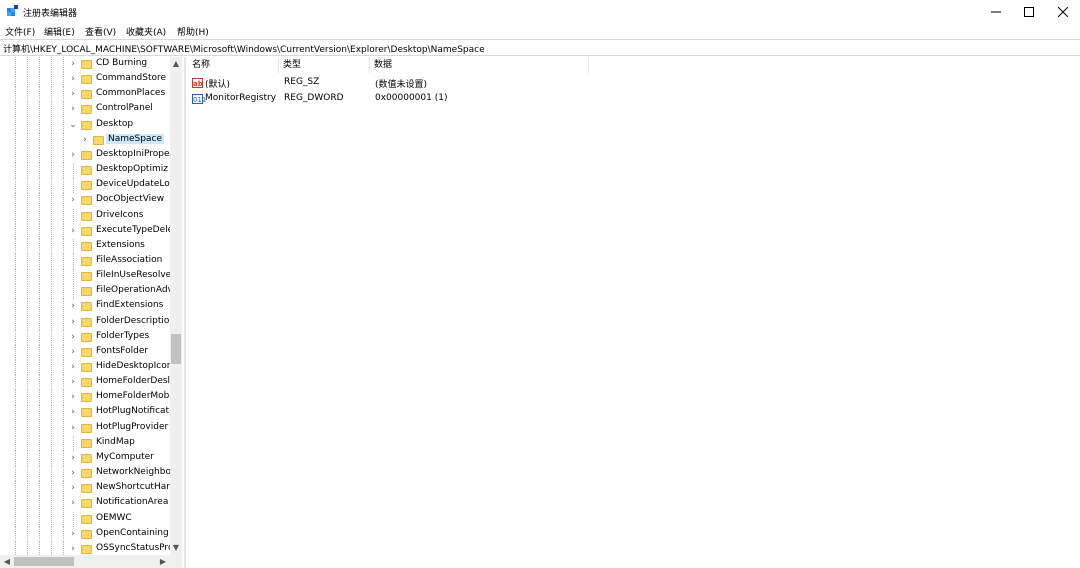 Image resolution: width=1080 pixels, height=568 pixels. I want to click on menu-view: 查看(V), so click(100, 31).